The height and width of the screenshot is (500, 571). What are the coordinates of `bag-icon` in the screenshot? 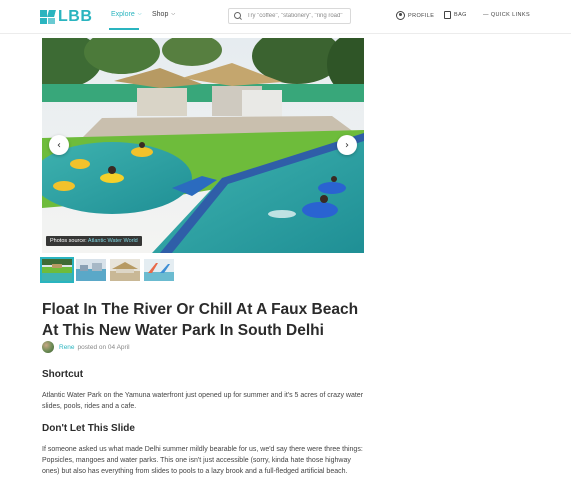 It's located at (447, 15).